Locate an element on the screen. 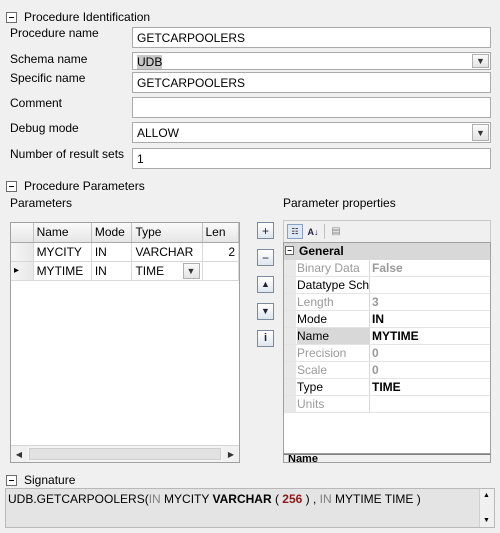 The image size is (500, 533). property-name: Mode is located at coordinates (333, 319).